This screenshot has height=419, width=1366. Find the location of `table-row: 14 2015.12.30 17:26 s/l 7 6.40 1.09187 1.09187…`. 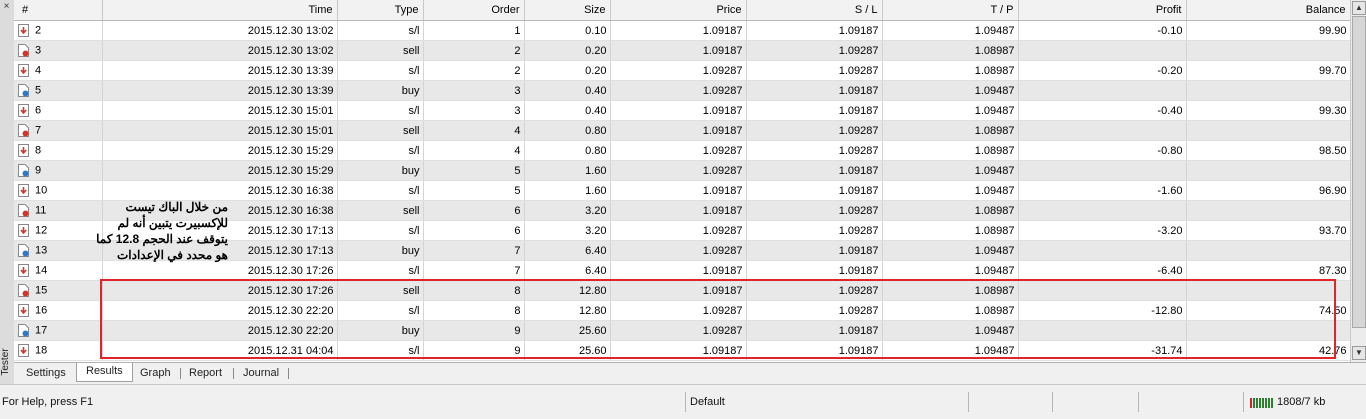

table-row: 14 2015.12.30 17:26 s/l 7 6.40 1.09187 1.09187… is located at coordinates (682, 270).